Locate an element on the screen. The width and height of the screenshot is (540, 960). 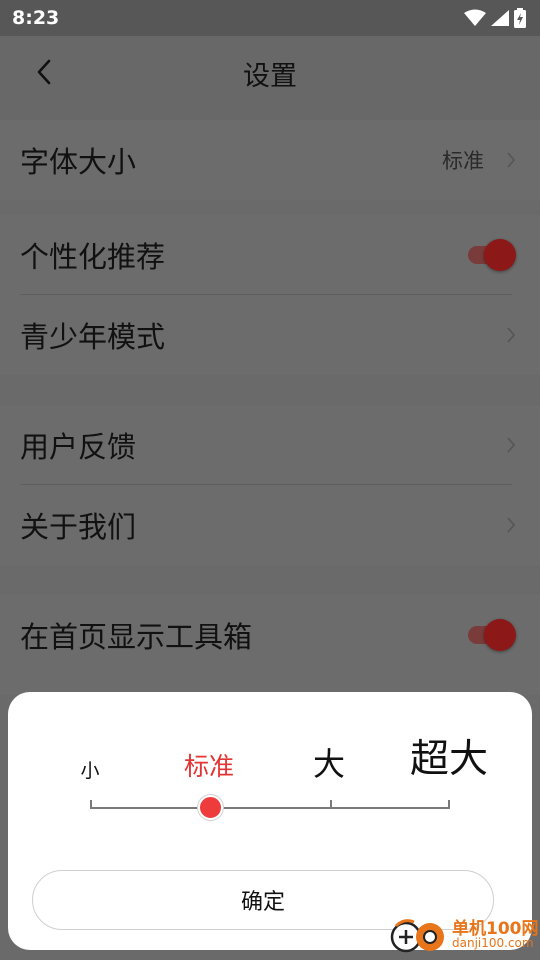
feedback-row: 用户反馈 is located at coordinates (270, 445).